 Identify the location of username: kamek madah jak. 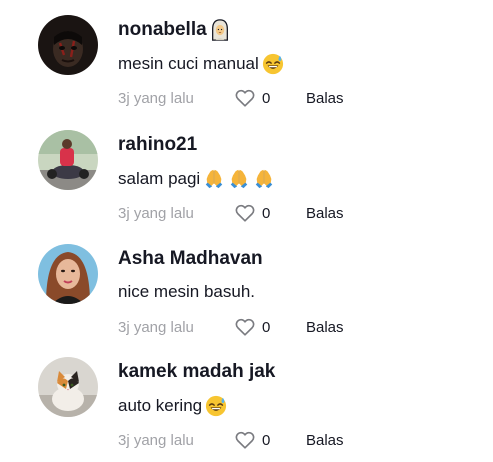
(196, 372).